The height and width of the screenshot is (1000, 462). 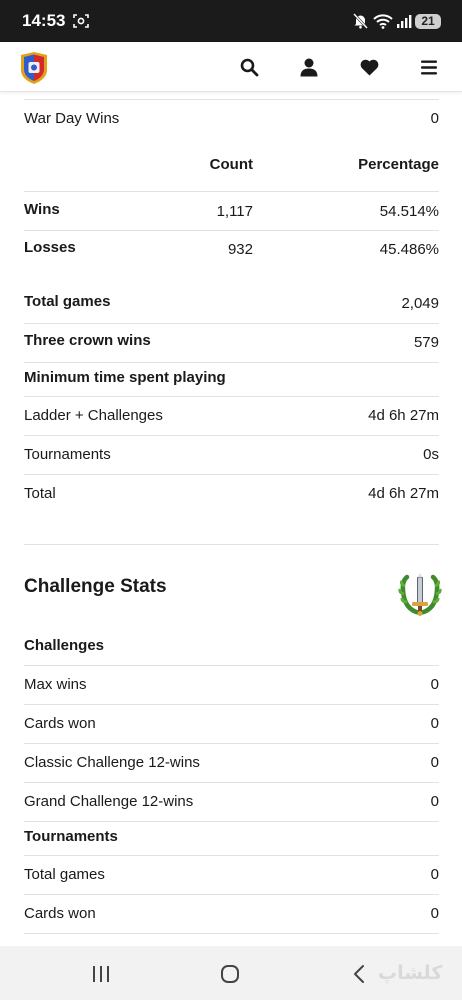 What do you see at coordinates (420, 303) in the screenshot?
I see `total-games-value: 2,049` at bounding box center [420, 303].